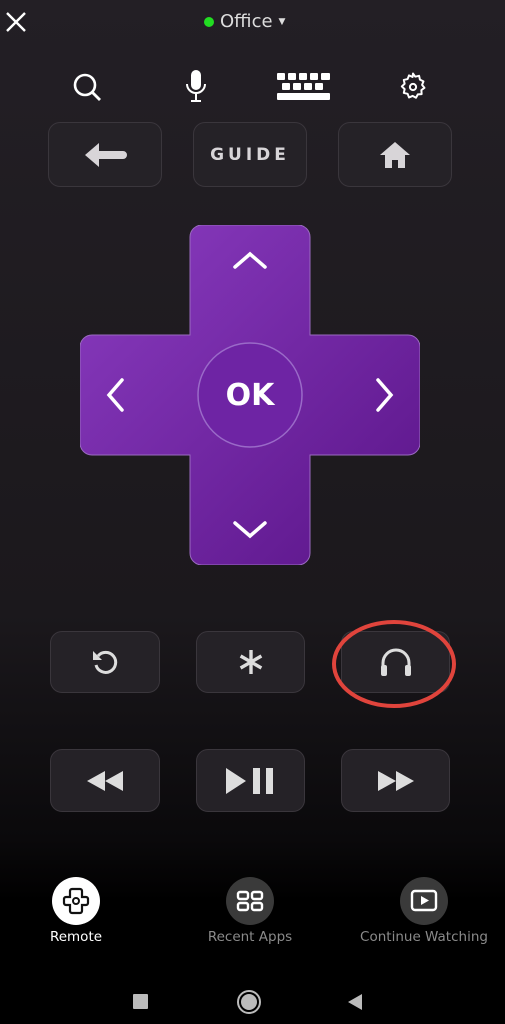  I want to click on play-screen-icon, so click(424, 900).